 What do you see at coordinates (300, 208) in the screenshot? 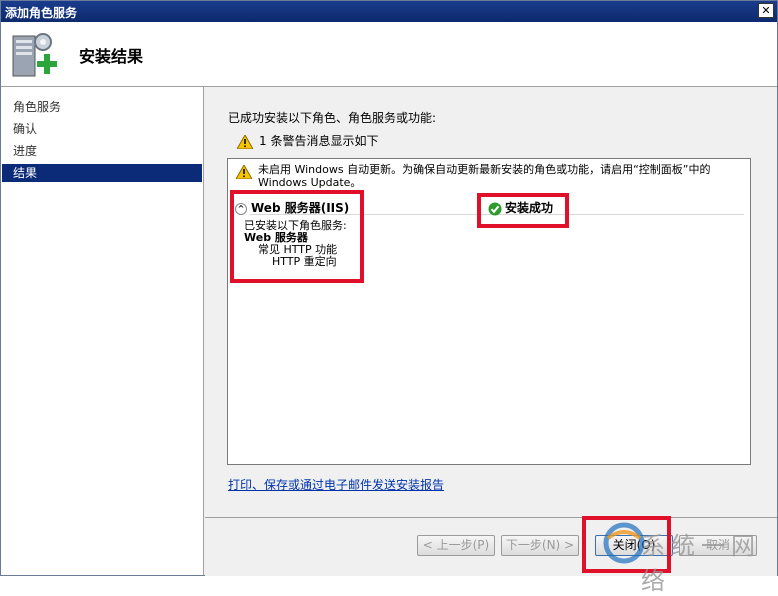
I see `role-title: Web 服务器(IIS)` at bounding box center [300, 208].